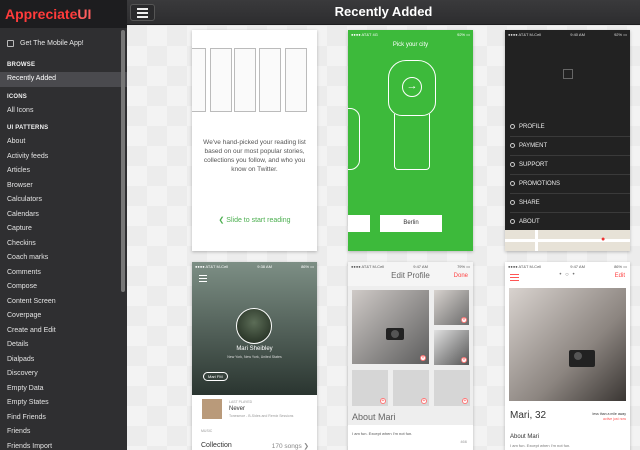 The width and height of the screenshot is (640, 450). Describe the element at coordinates (570, 203) in the screenshot. I see `menu-item-share: SHARE` at that location.